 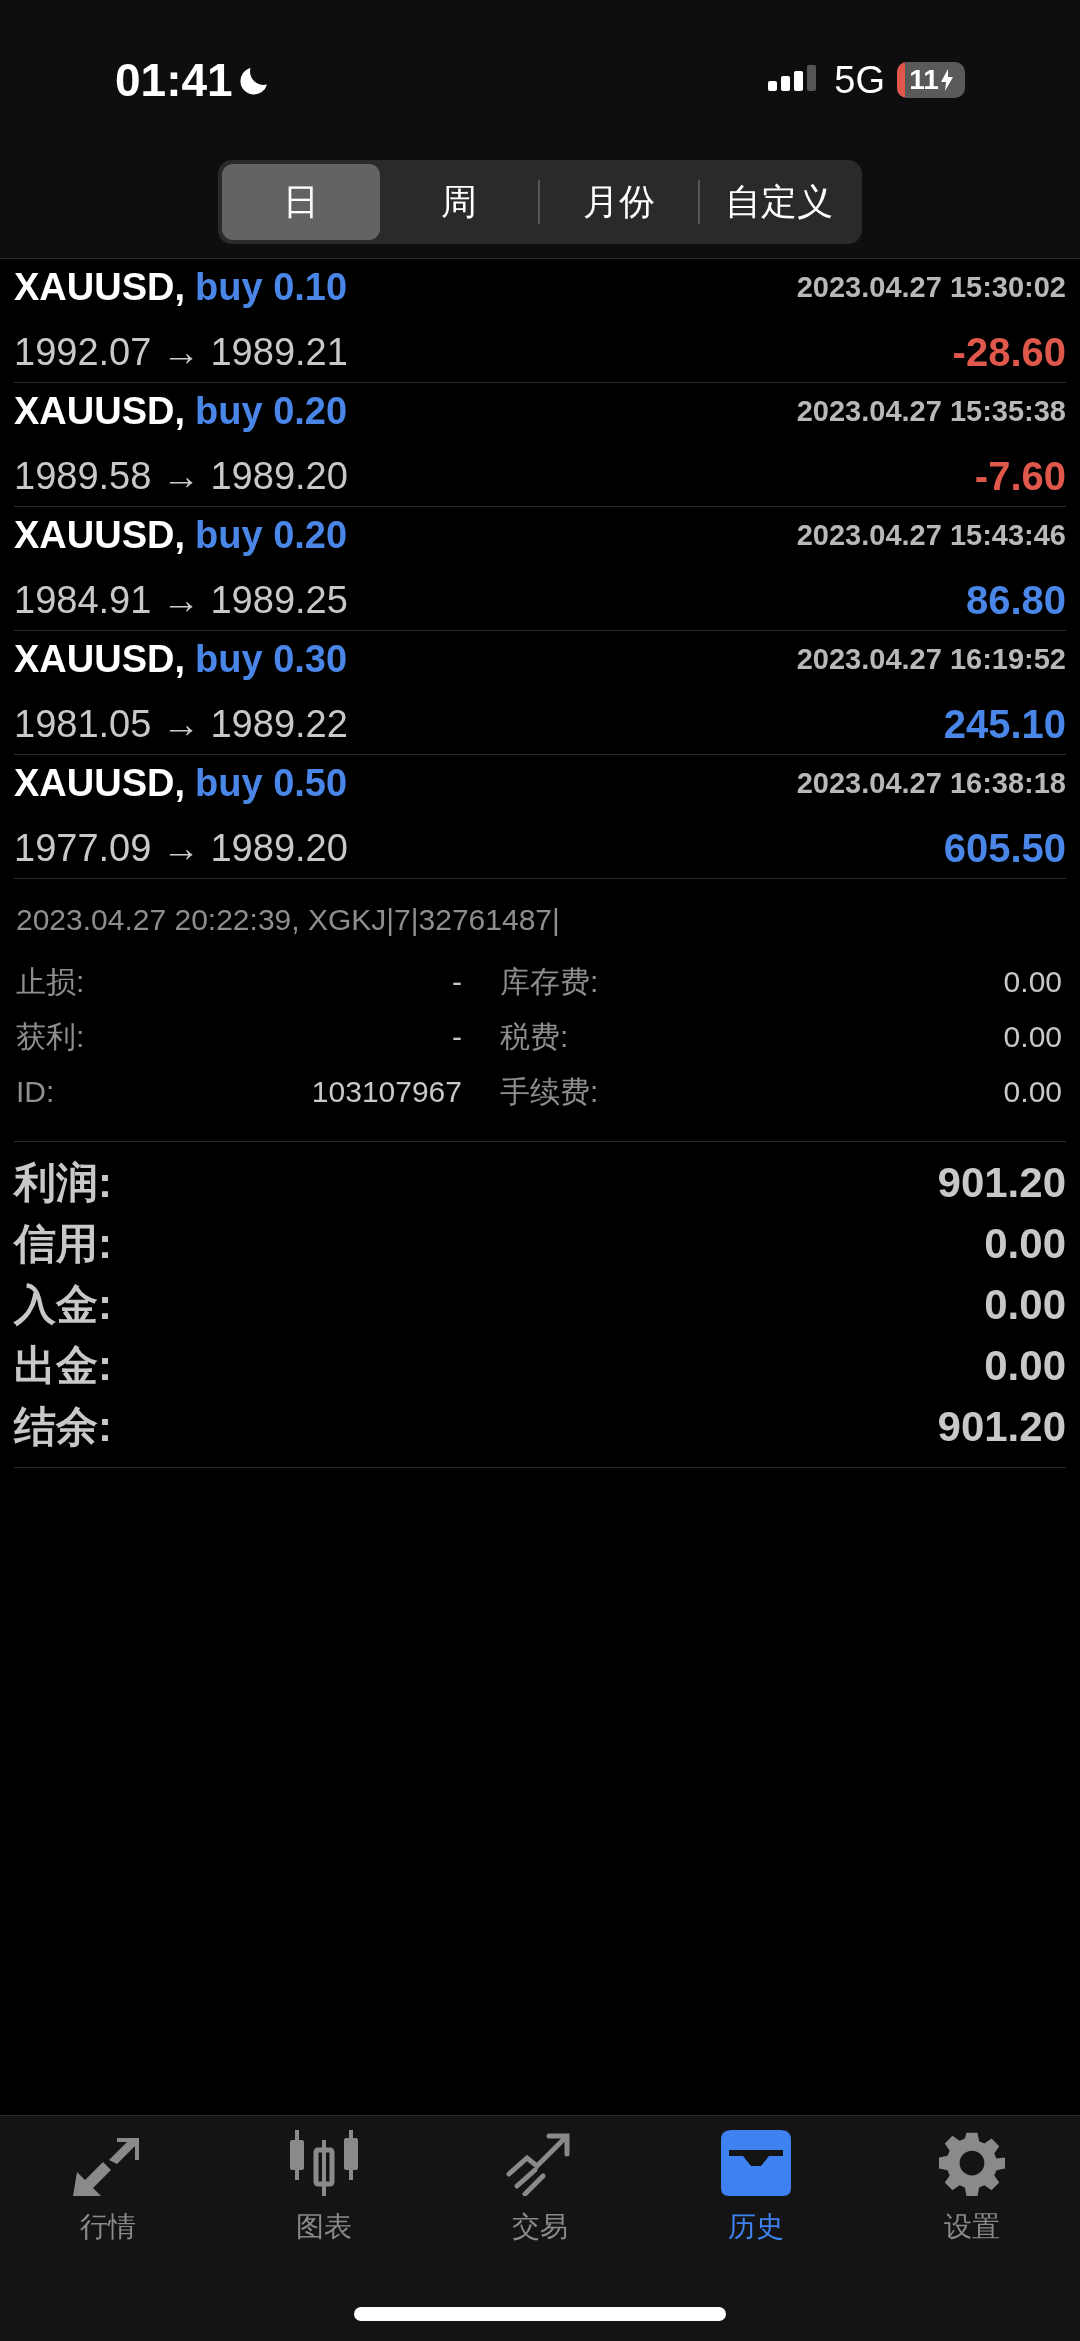 I want to click on summary-label: 结余:, so click(x=63, y=1427).